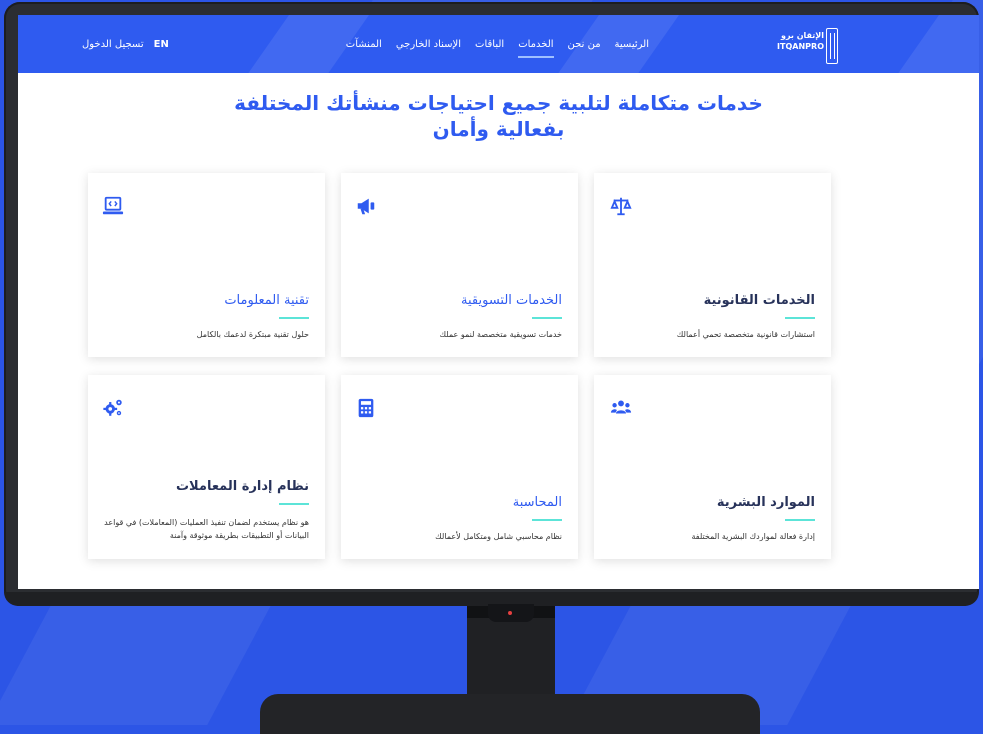 The width and height of the screenshot is (983, 734). I want to click on card-title: الموارد البشرية, so click(765, 502).